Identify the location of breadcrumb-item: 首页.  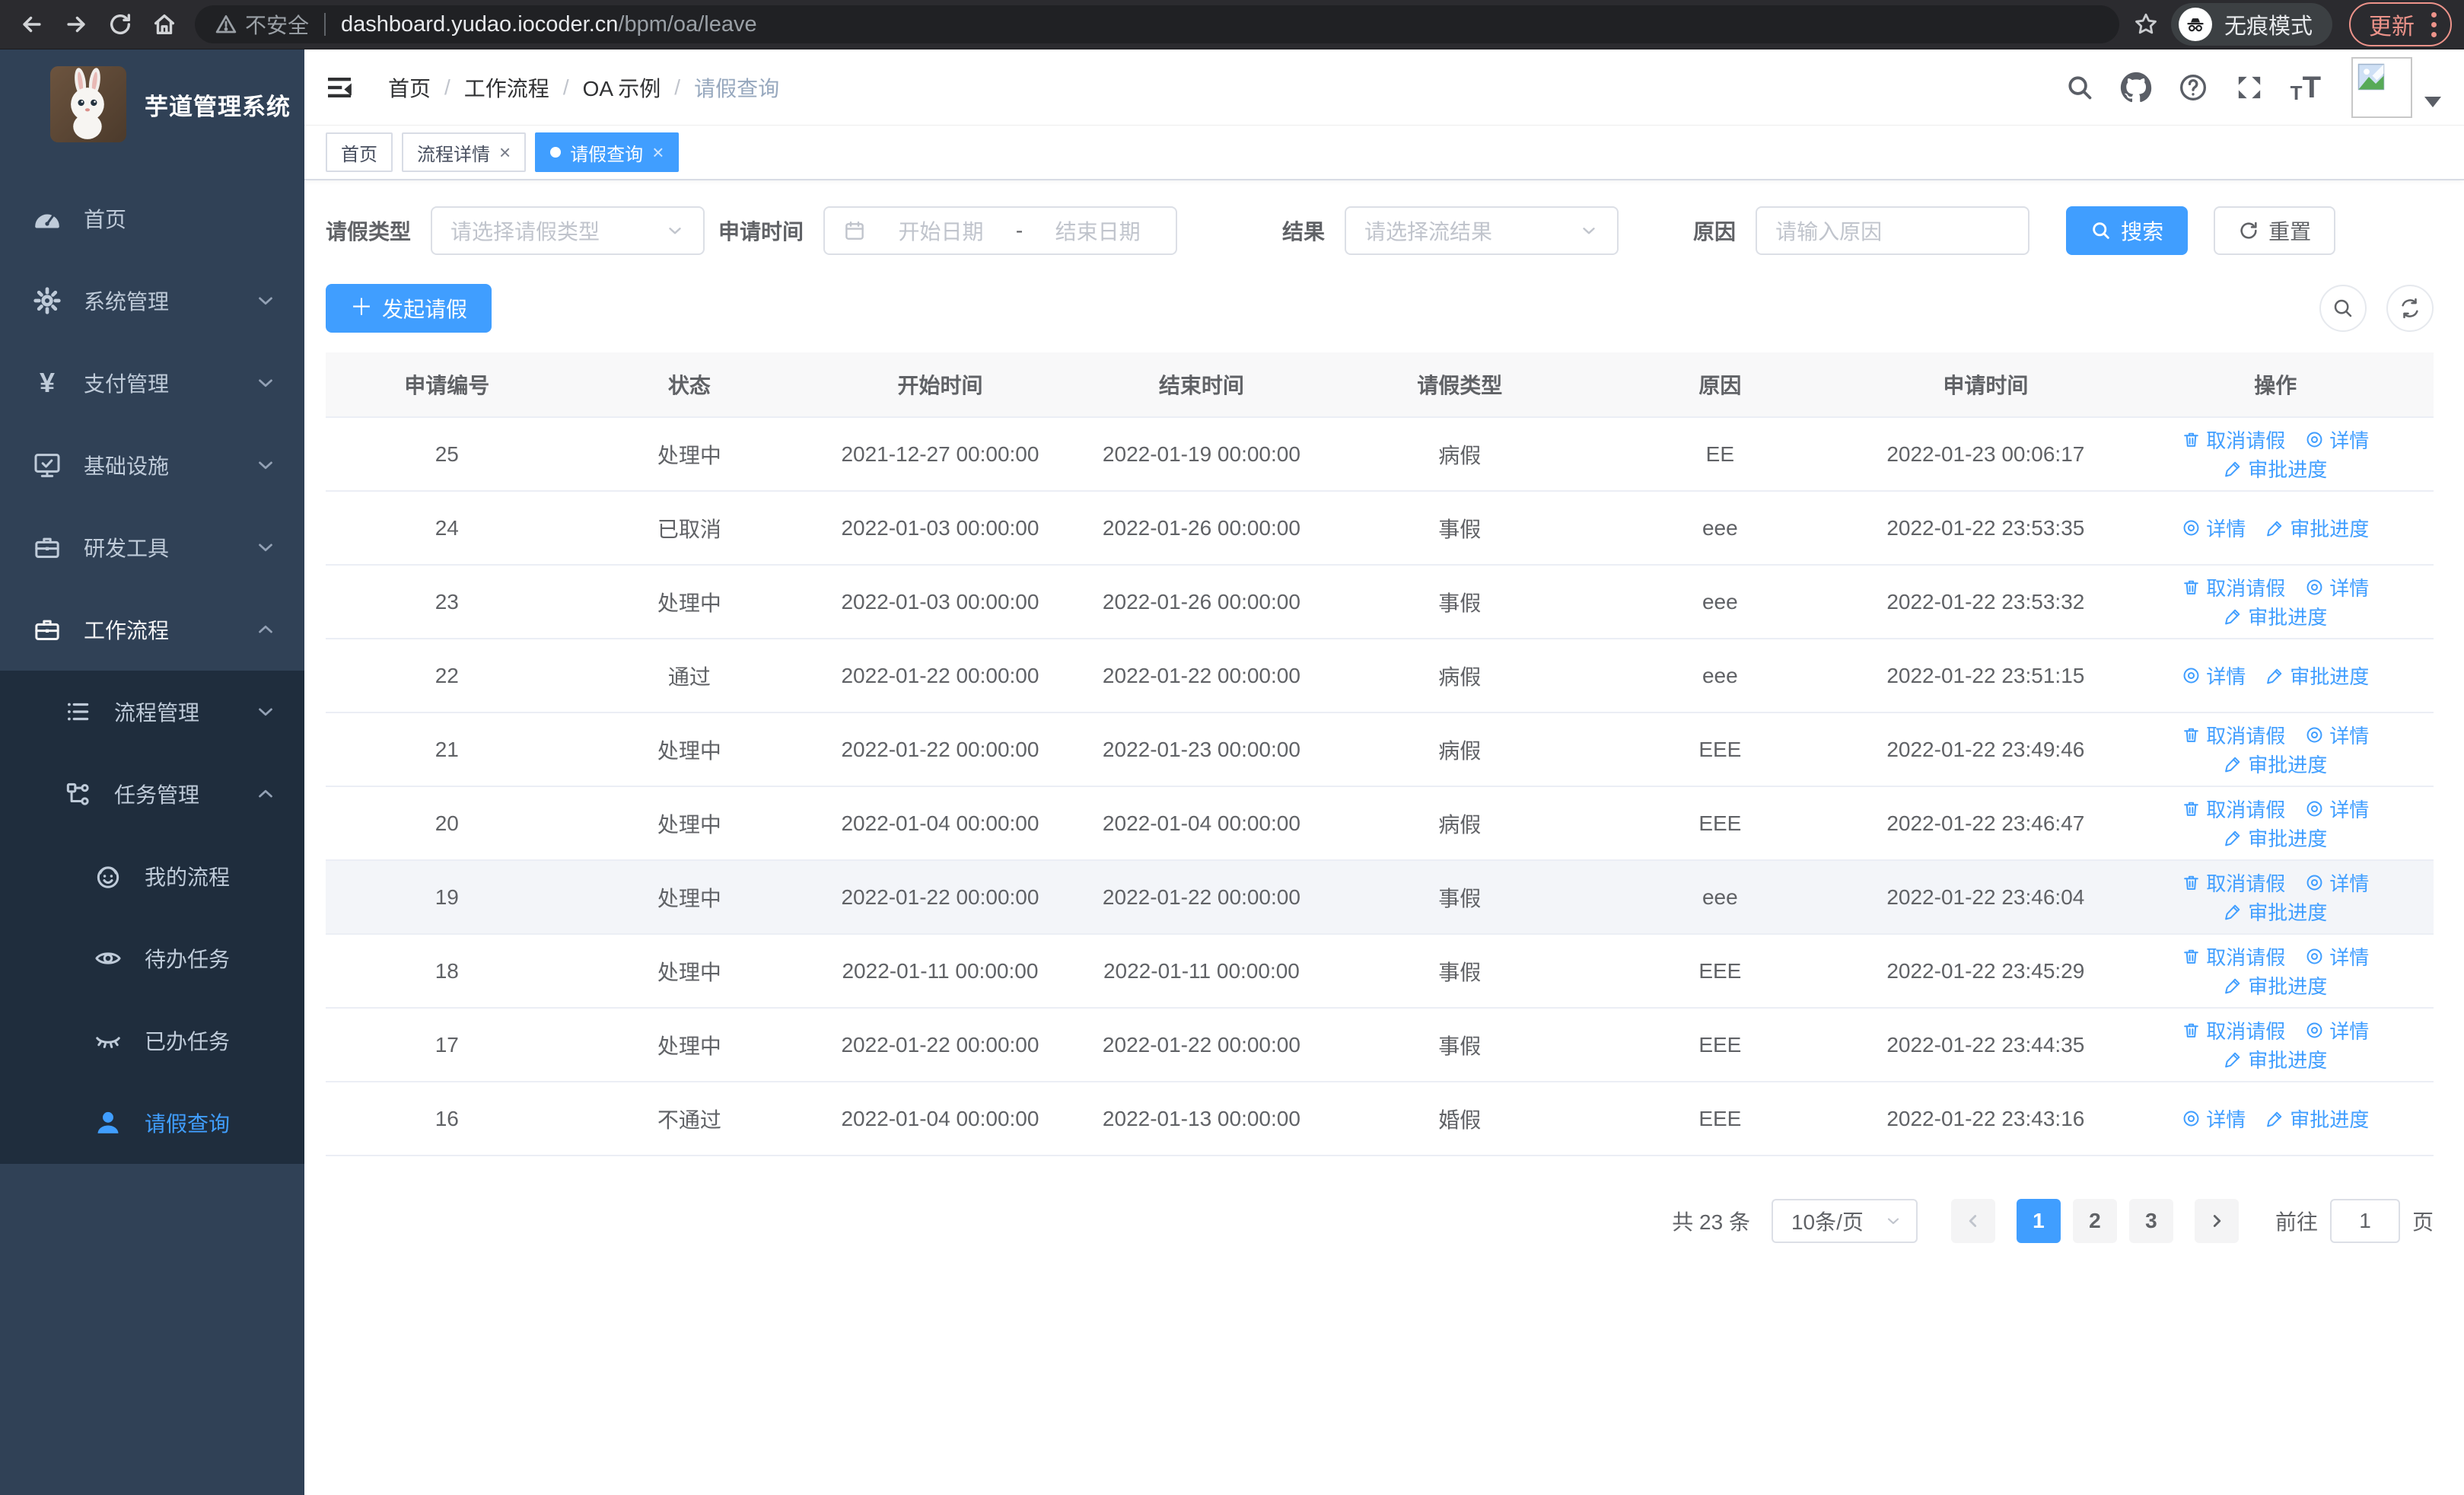
(409, 88).